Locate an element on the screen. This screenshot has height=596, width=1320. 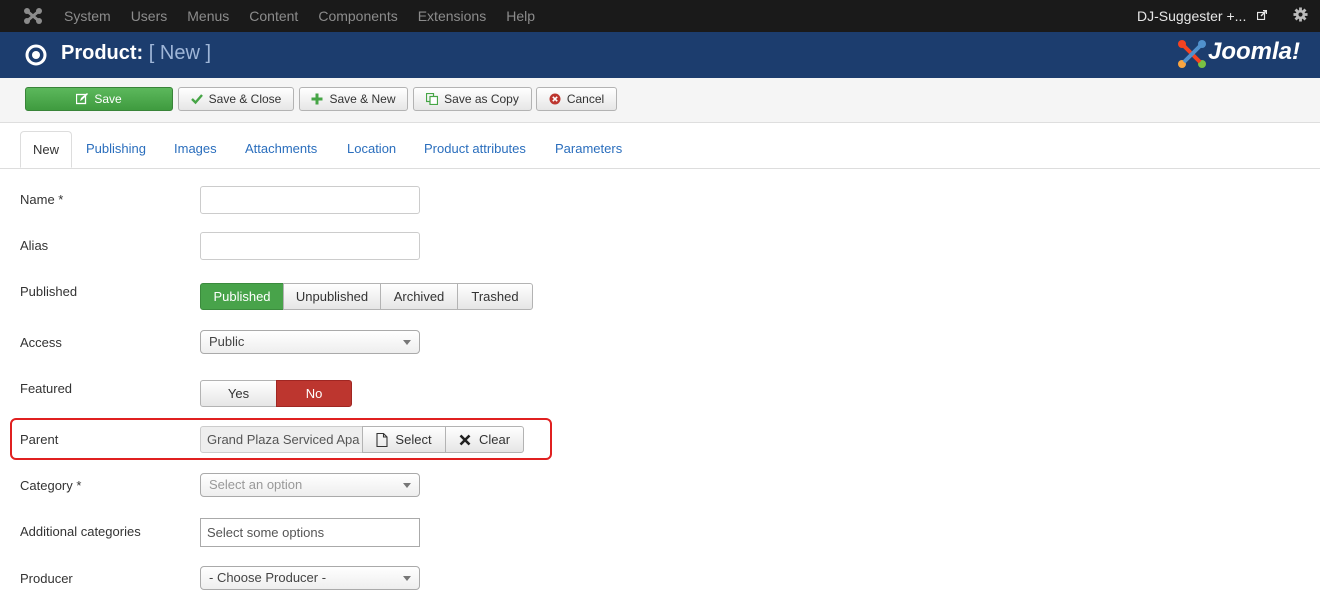
producer-label: Producer is located at coordinates (46, 578).